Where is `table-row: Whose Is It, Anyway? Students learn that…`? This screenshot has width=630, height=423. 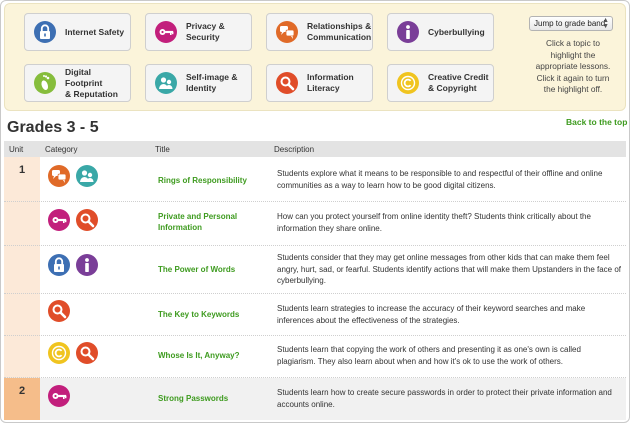 table-row: Whose Is It, Anyway? Students learn that… is located at coordinates (315, 357).